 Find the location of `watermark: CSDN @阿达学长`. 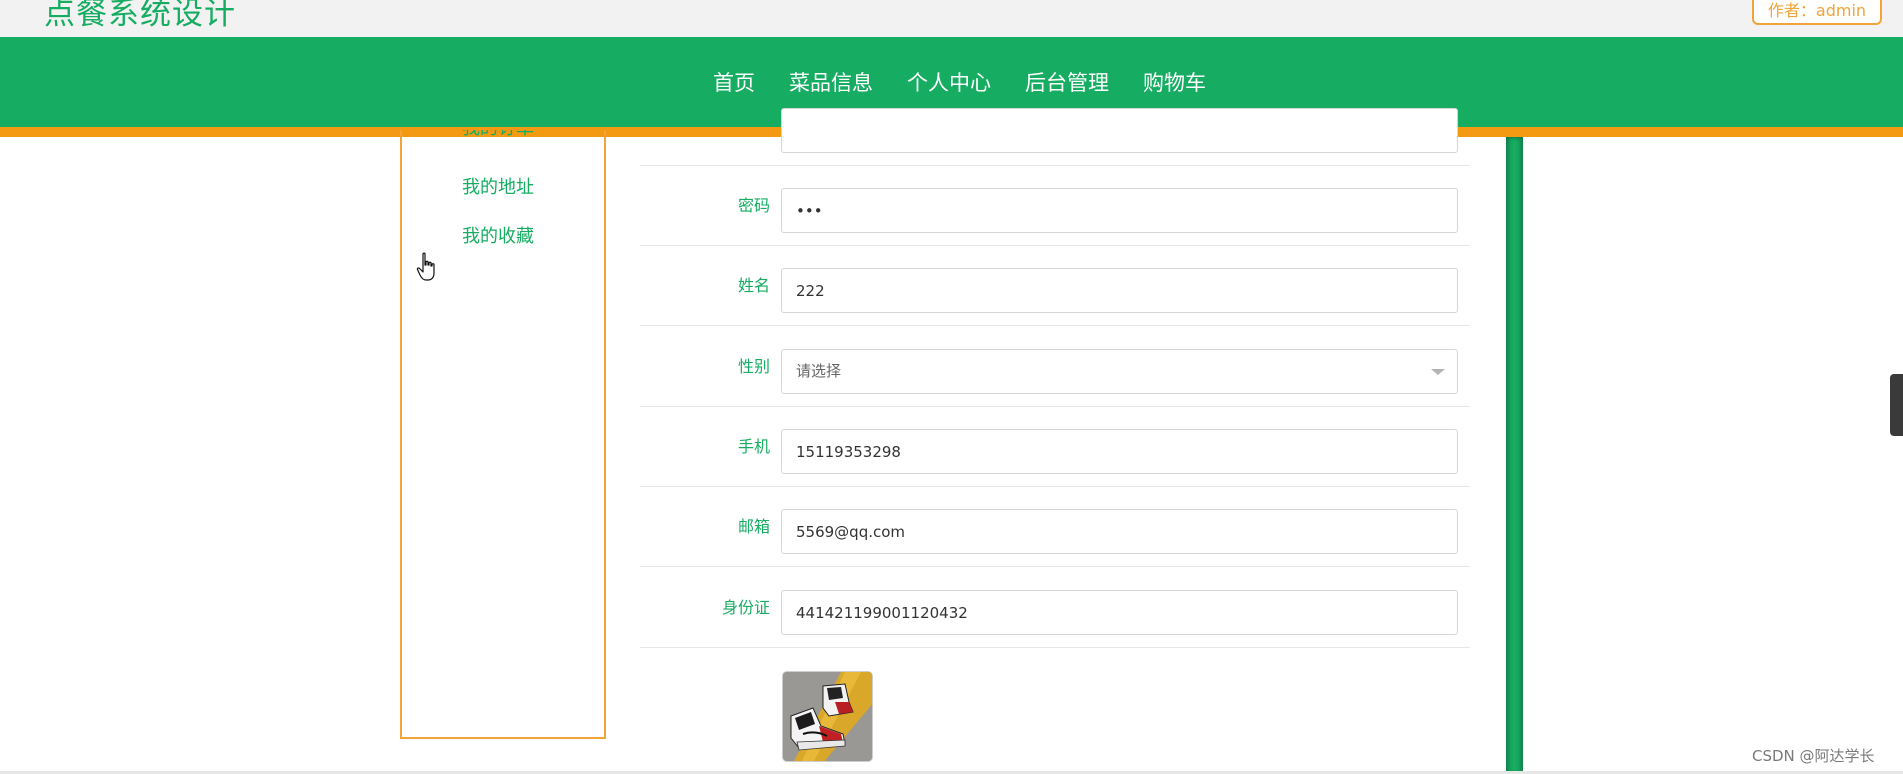

watermark: CSDN @阿达学长 is located at coordinates (1813, 756).